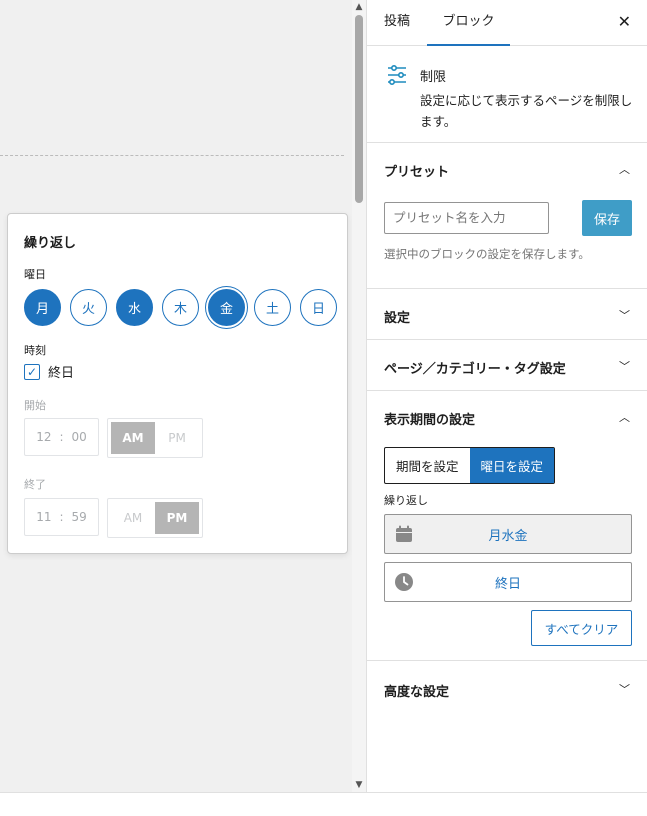  Describe the element at coordinates (429, 418) in the screenshot. I see `display-period-heading: 表示期間の設定` at that location.